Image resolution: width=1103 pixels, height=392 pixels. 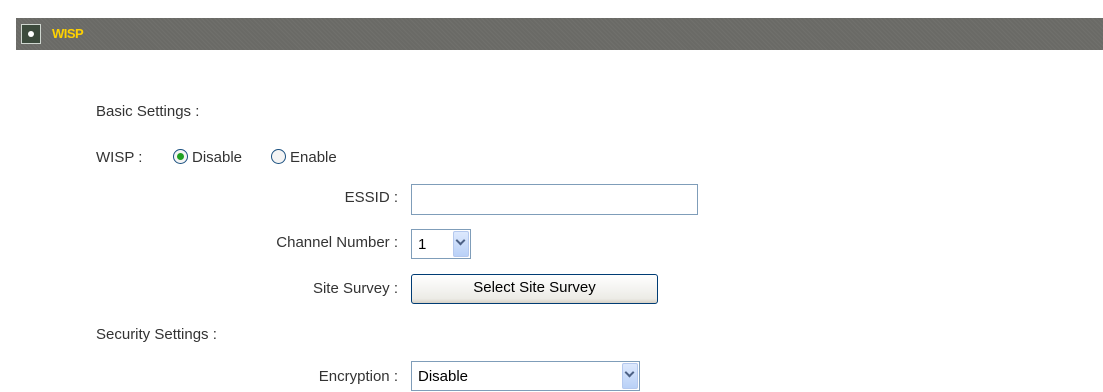 What do you see at coordinates (31, 34) in the screenshot?
I see `radio-dot-icon` at bounding box center [31, 34].